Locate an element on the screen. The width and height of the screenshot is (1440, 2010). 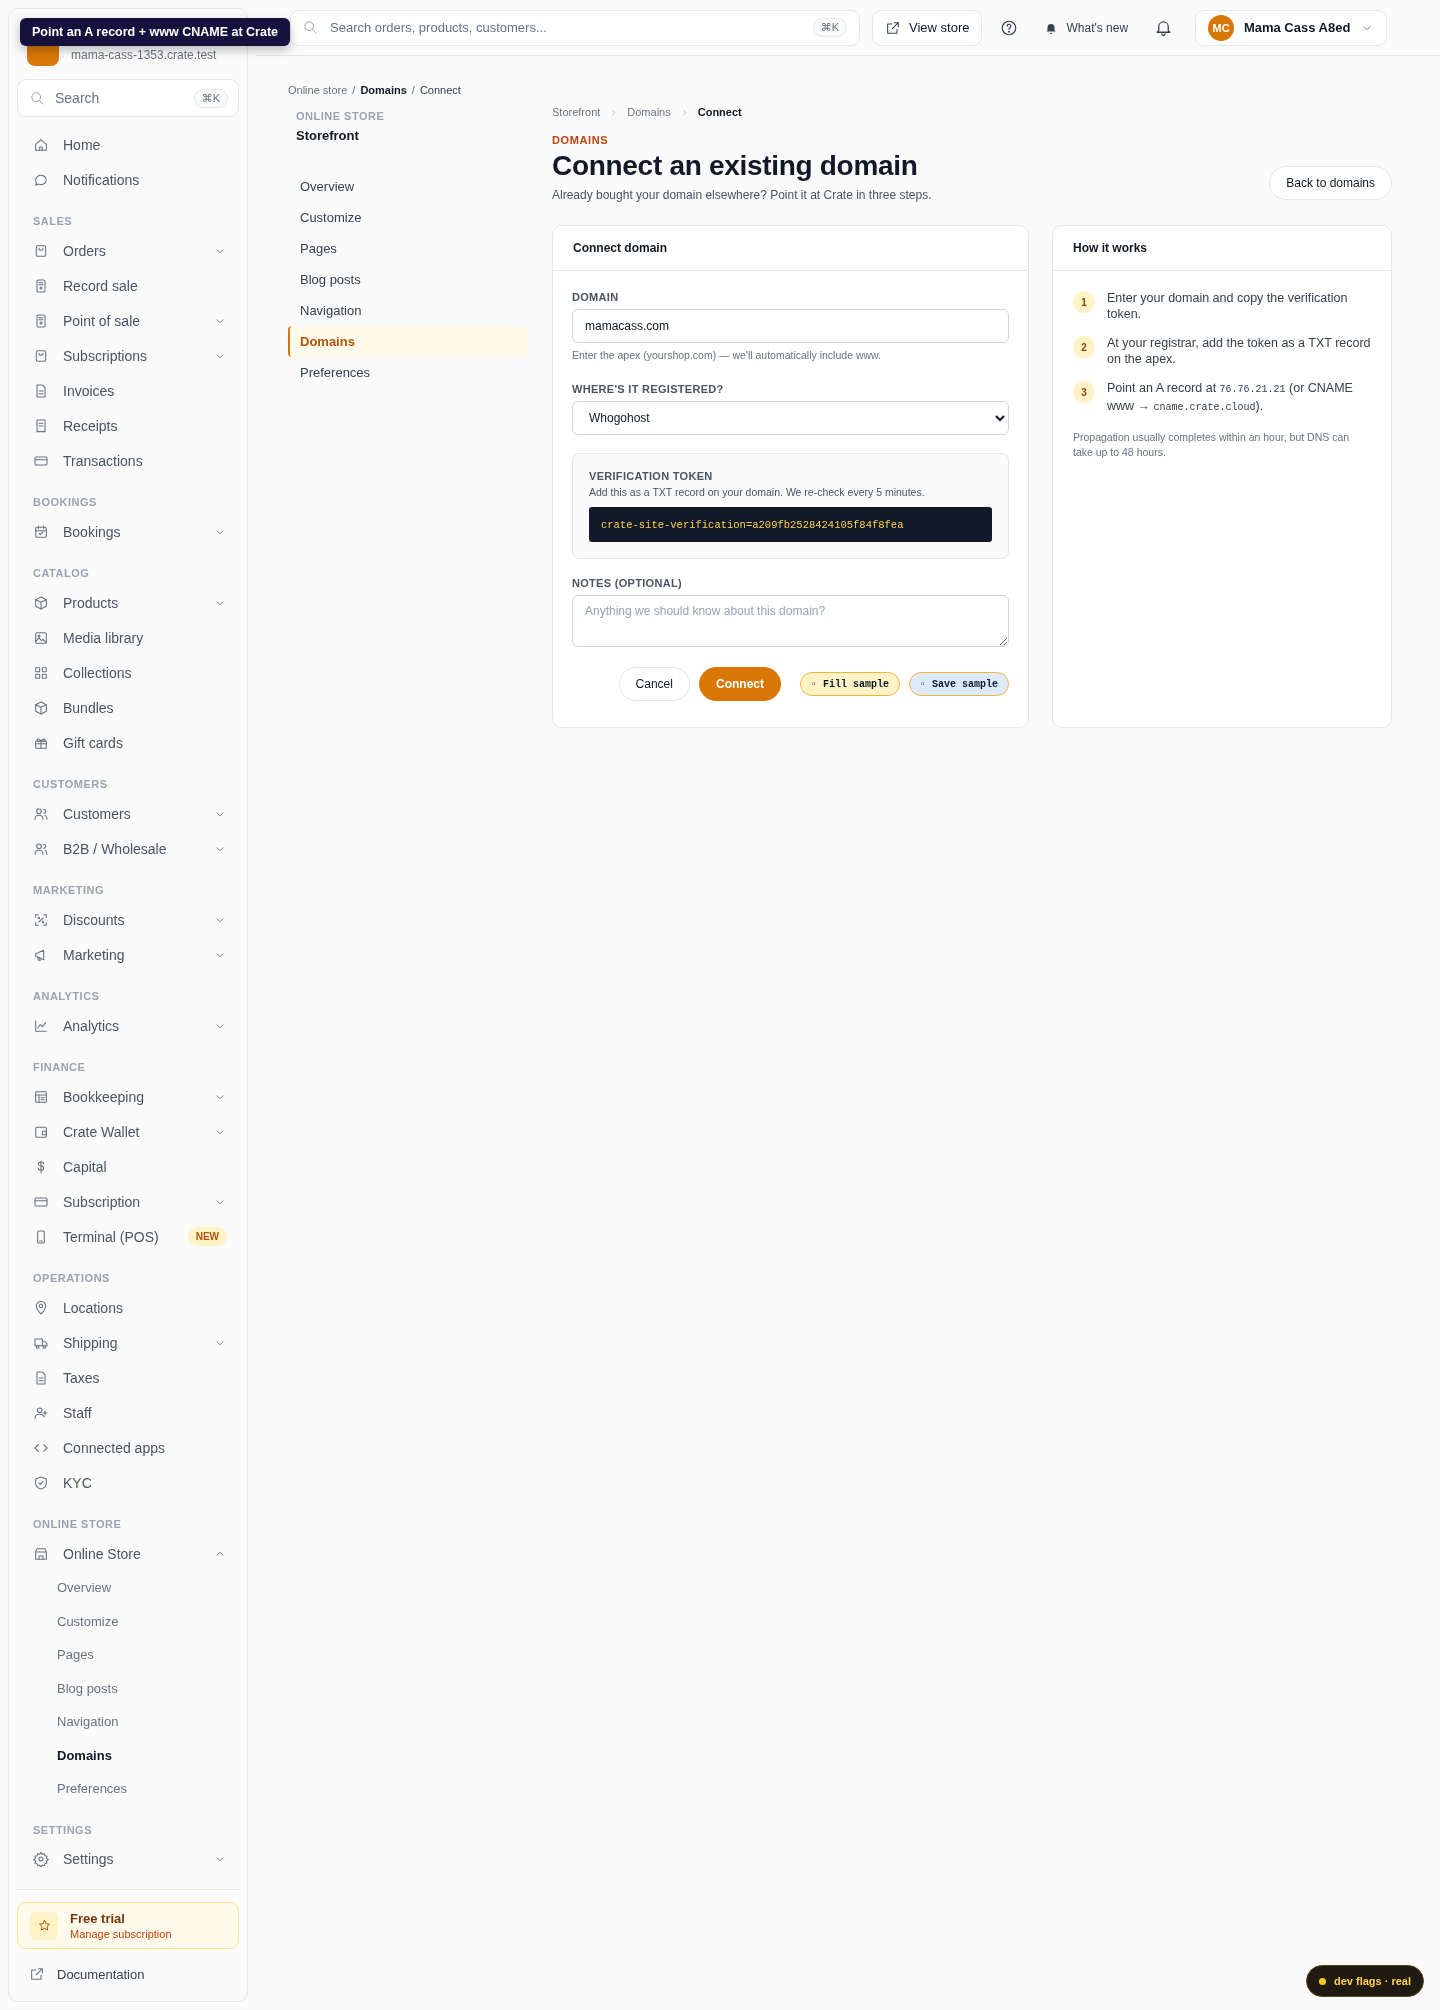
sidebar-subitem: Pages is located at coordinates (128, 1655).